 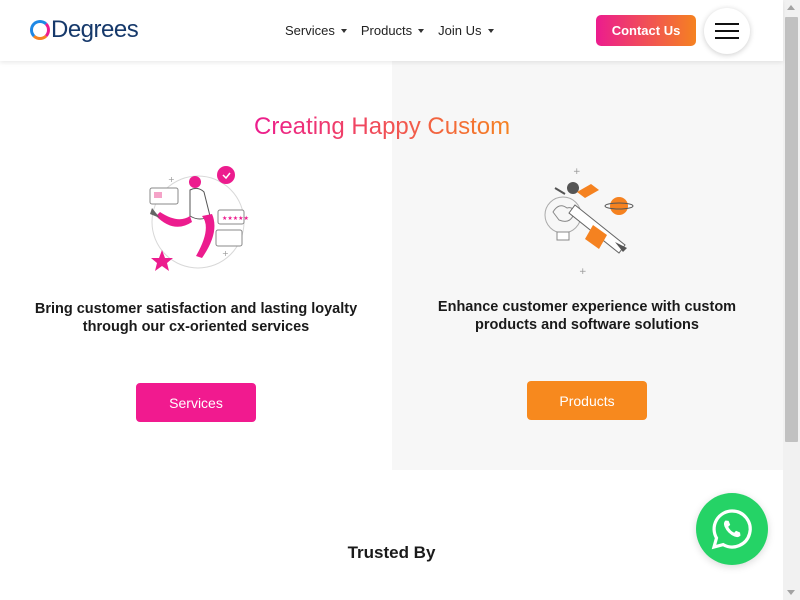 I want to click on contact-us-button: Contact Us, so click(x=646, y=30).